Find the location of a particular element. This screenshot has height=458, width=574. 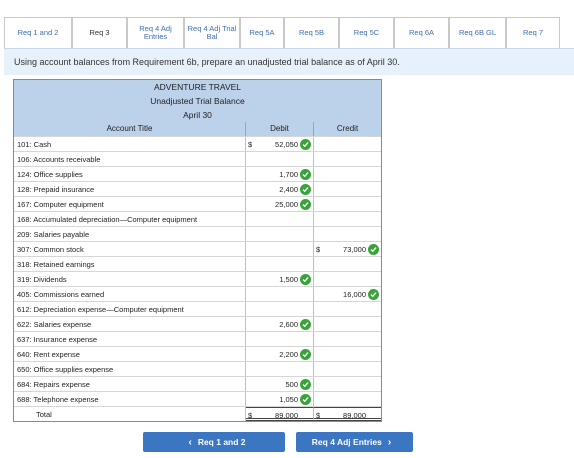

account-title-header: Account Title is located at coordinates (130, 129).